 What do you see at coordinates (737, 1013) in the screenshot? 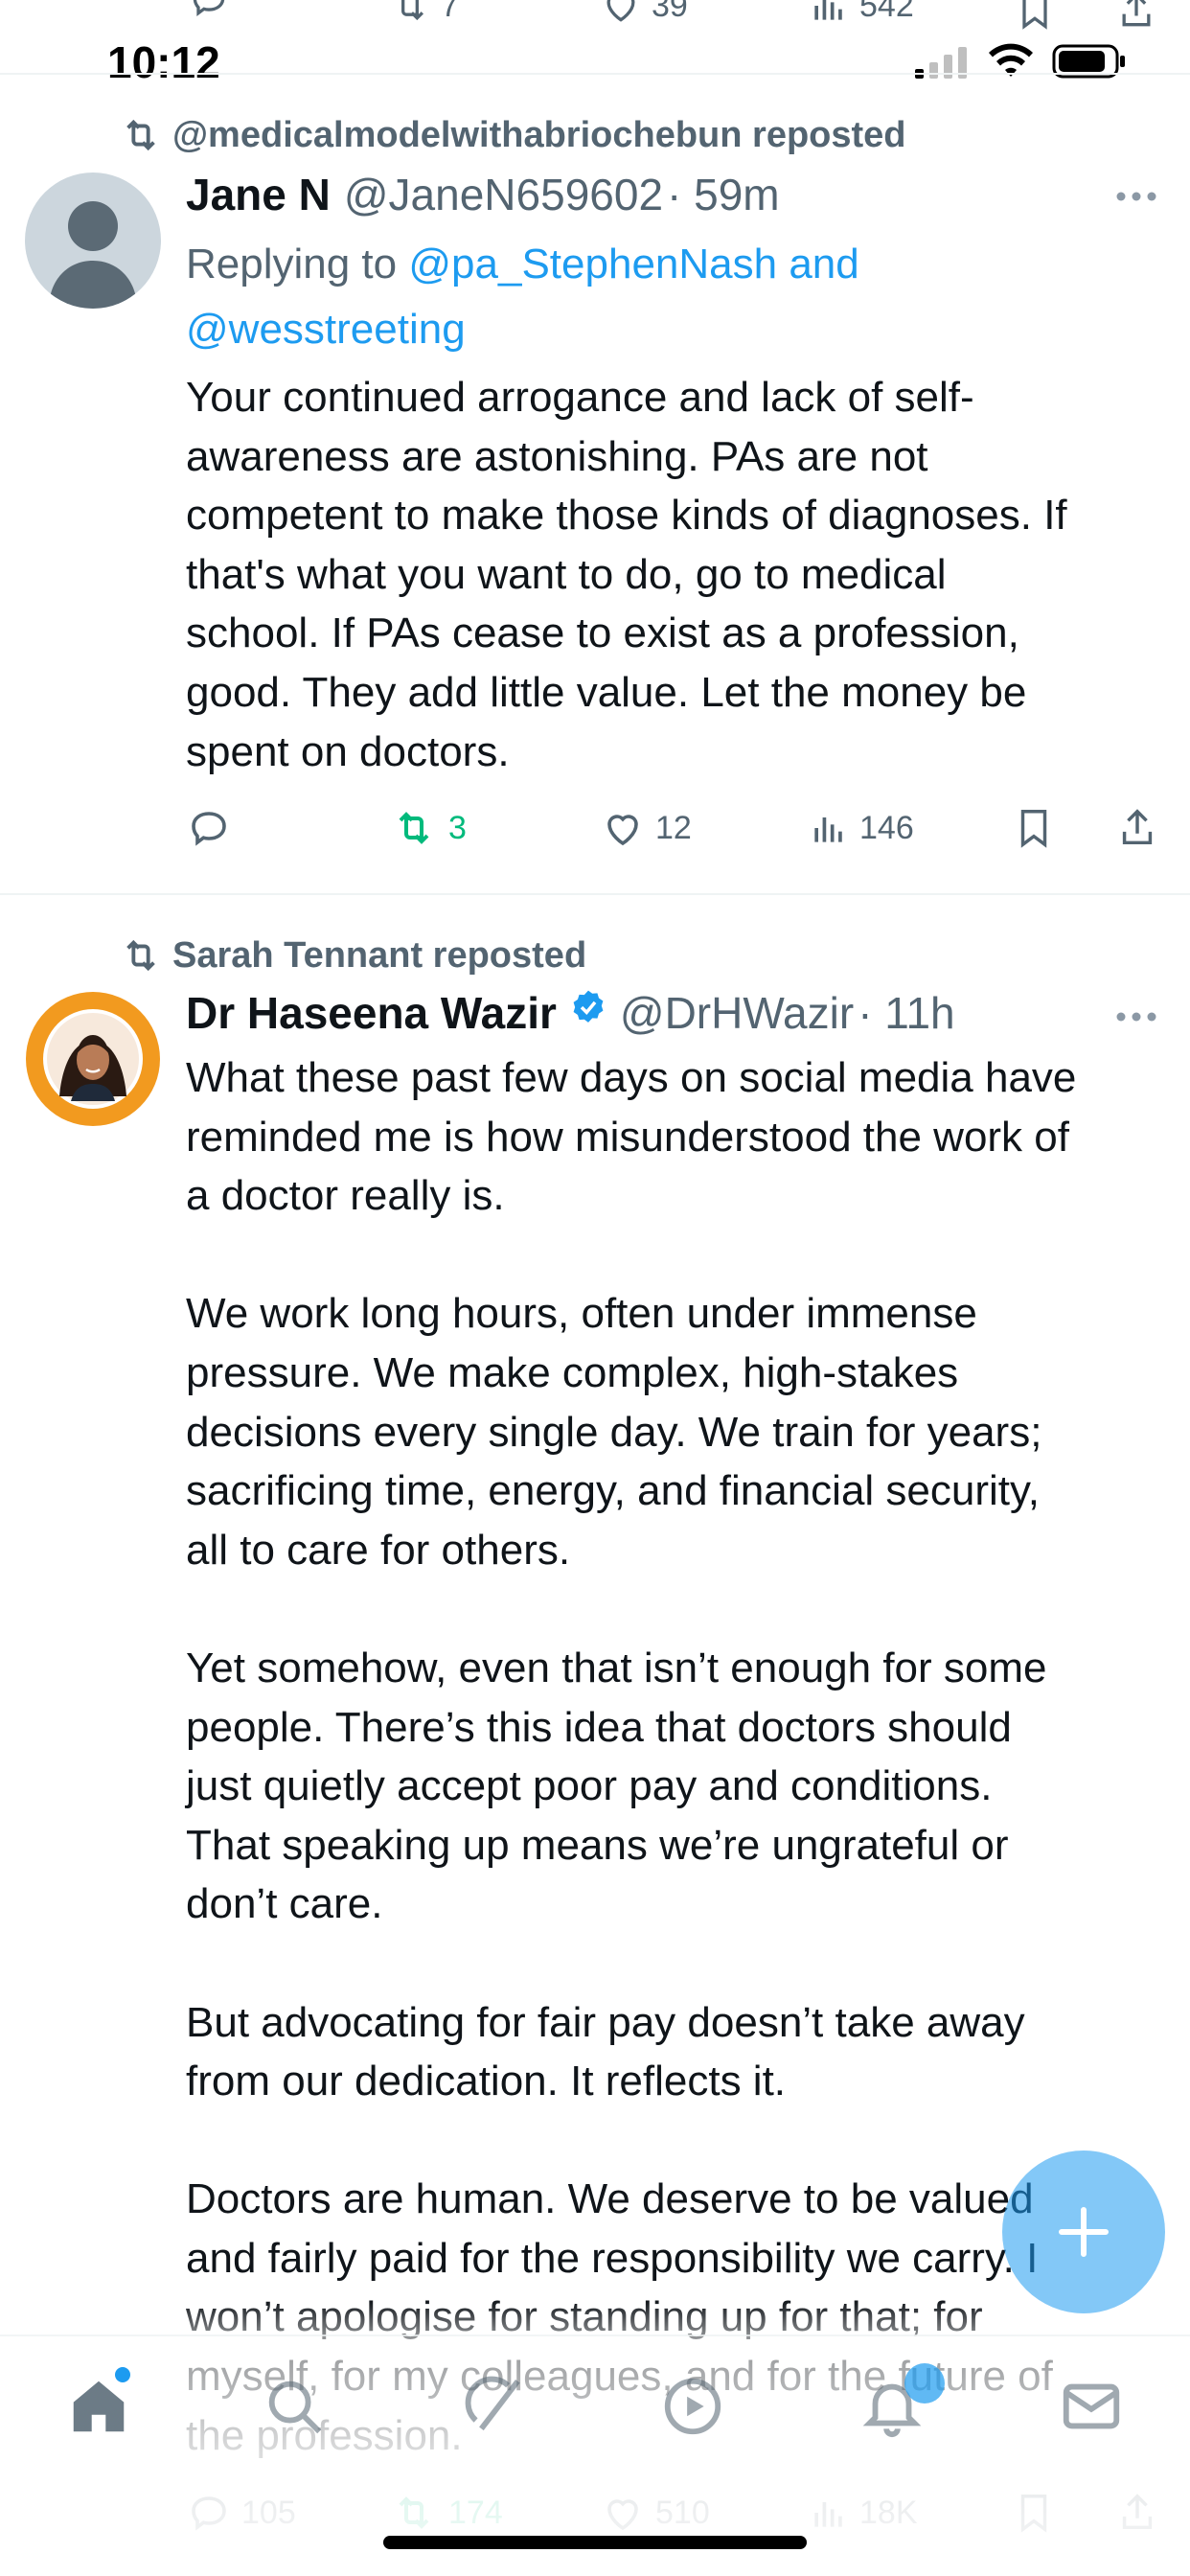
I see `author-handle: @DrHWazir` at bounding box center [737, 1013].